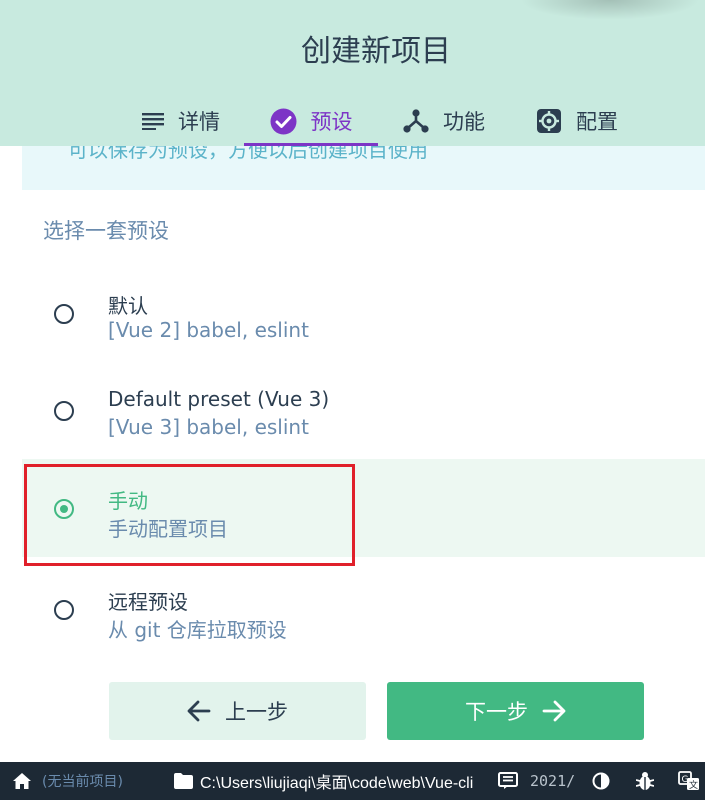 The width and height of the screenshot is (705, 800). What do you see at coordinates (106, 231) in the screenshot?
I see `section-label: 选择一套预设` at bounding box center [106, 231].